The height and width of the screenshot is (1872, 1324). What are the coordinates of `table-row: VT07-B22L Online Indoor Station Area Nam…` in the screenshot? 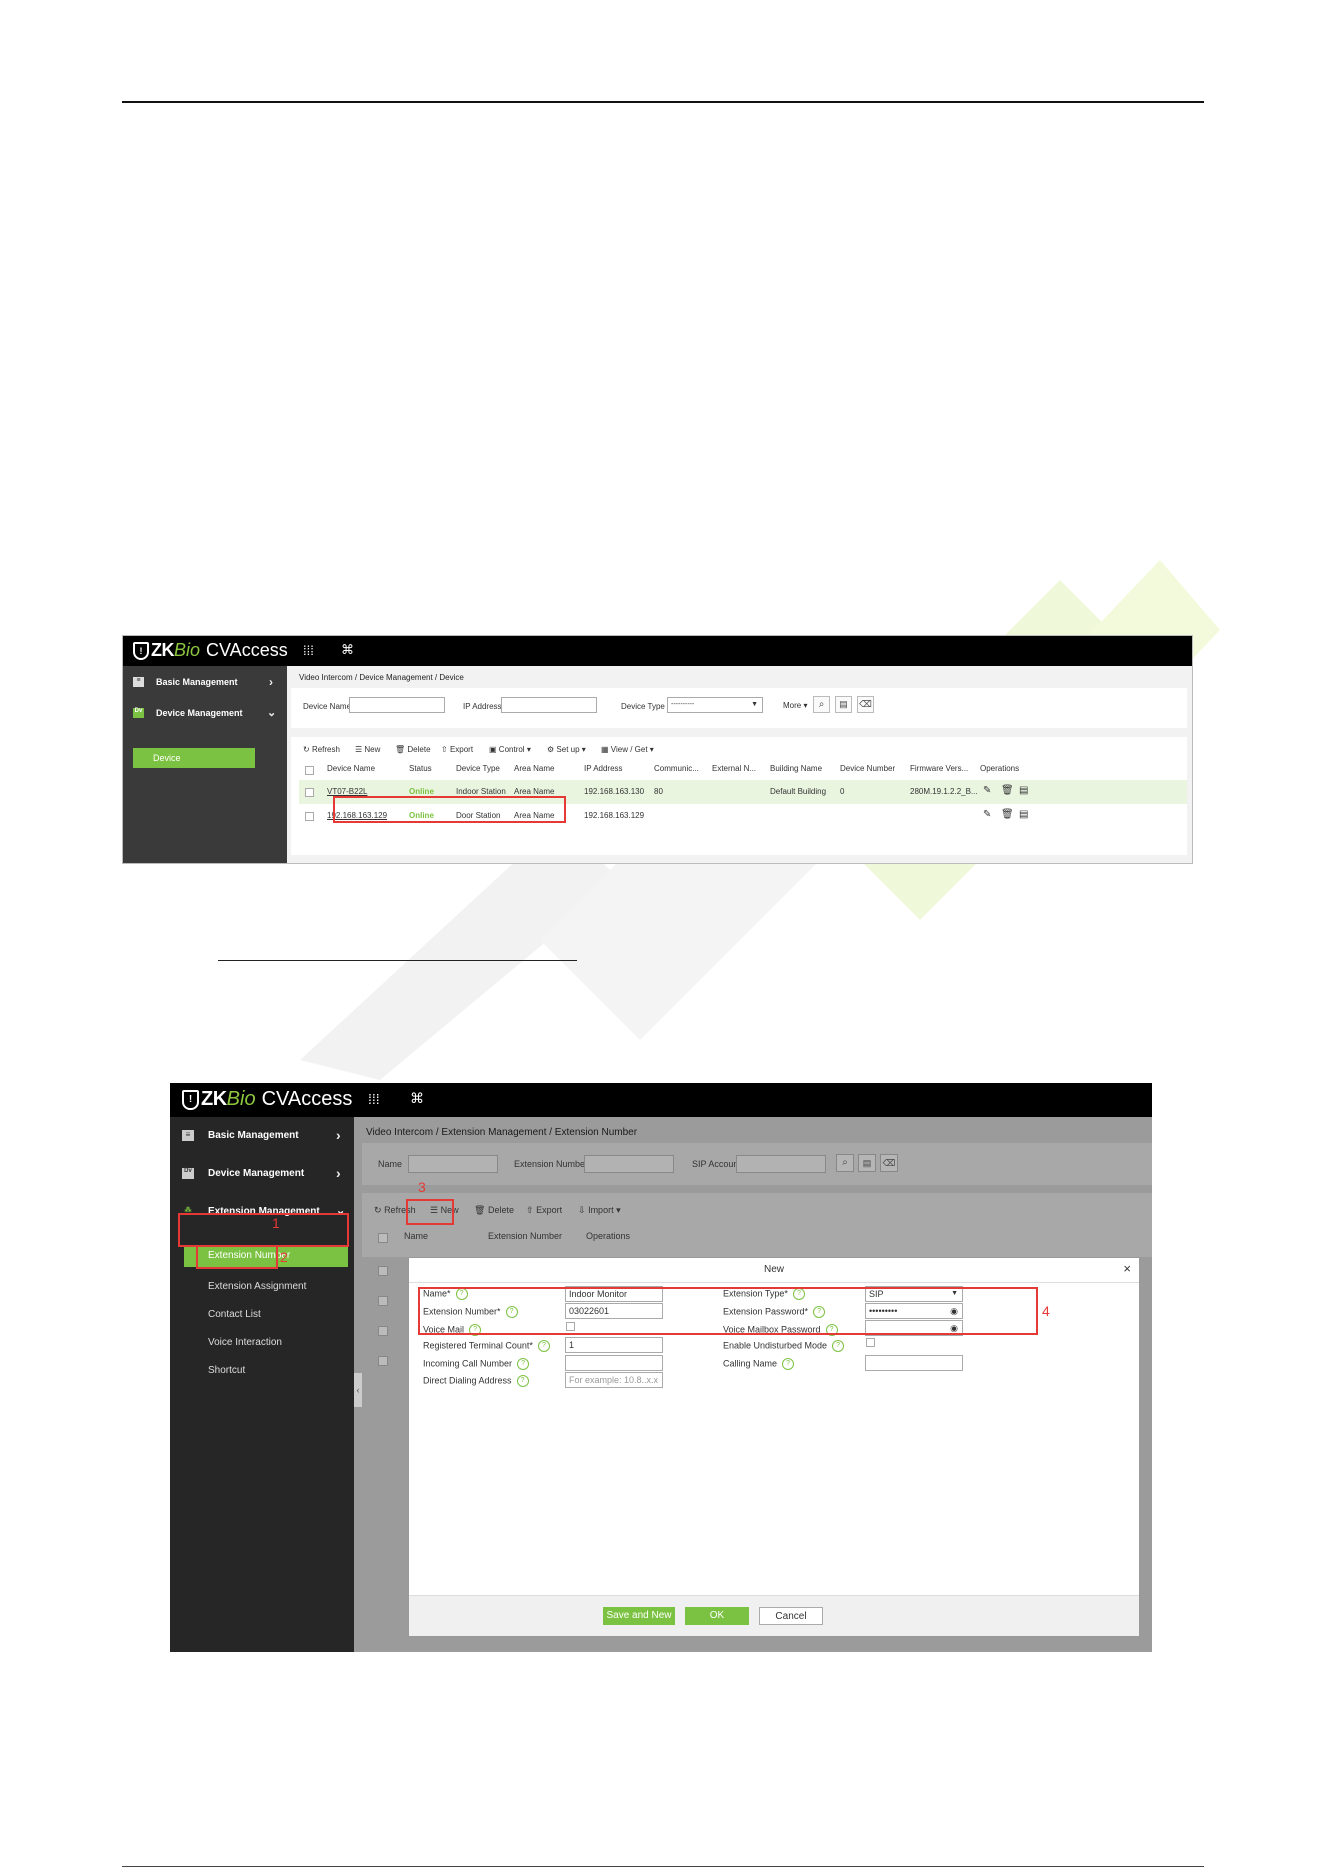 It's located at (743, 792).